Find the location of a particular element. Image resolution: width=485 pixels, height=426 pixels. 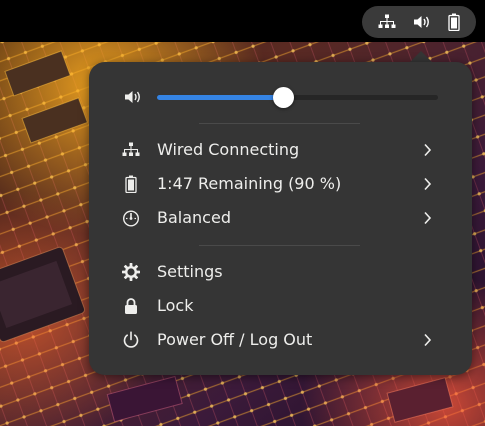

volume-row is located at coordinates (280, 97).